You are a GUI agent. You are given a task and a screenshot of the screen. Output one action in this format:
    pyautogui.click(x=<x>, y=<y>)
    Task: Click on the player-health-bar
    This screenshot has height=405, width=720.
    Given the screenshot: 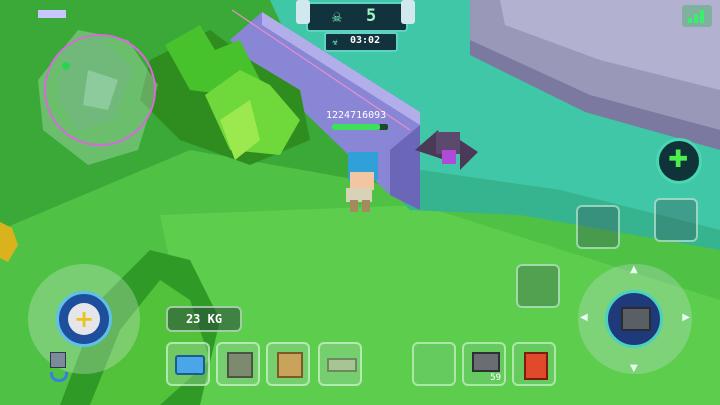 What is the action you would take?
    pyautogui.click(x=360, y=127)
    